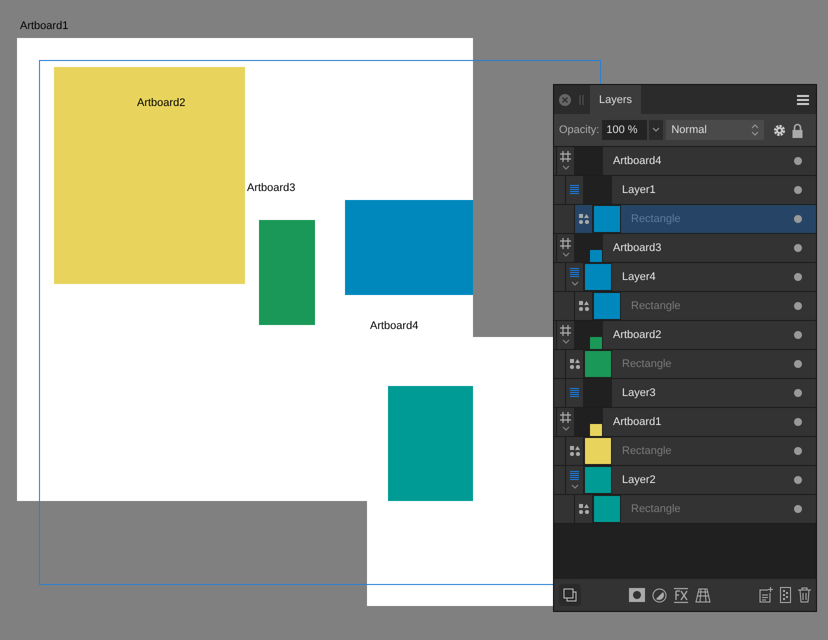 The image size is (828, 640). I want to click on opacity-label: Opacity:, so click(579, 130).